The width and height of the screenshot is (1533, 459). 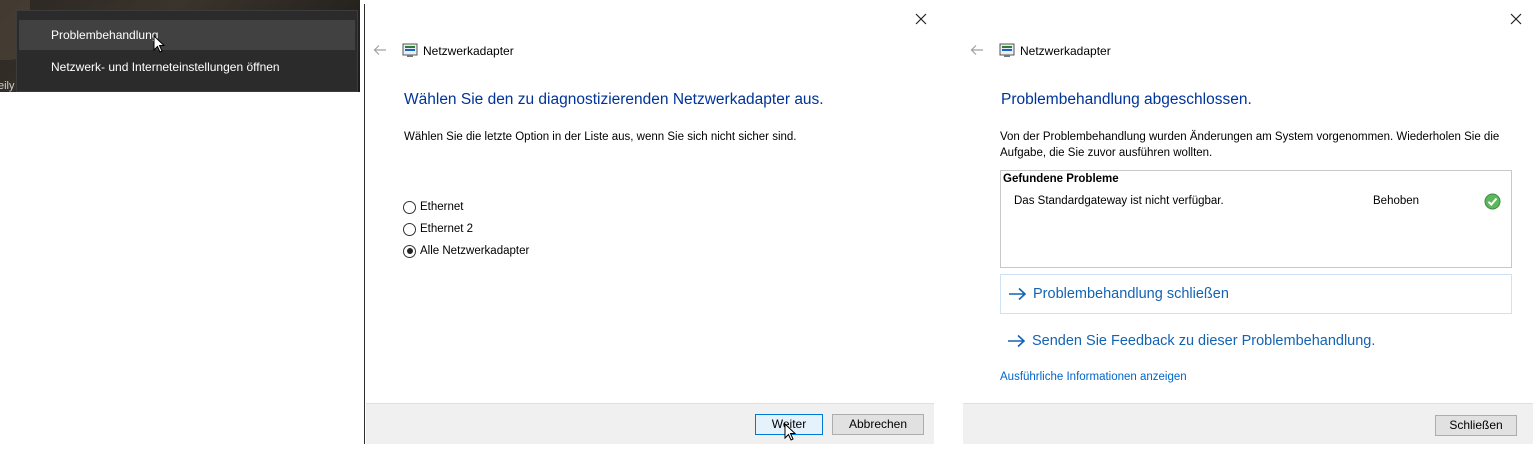 I want to click on close-button: Schließen, so click(x=1476, y=425).